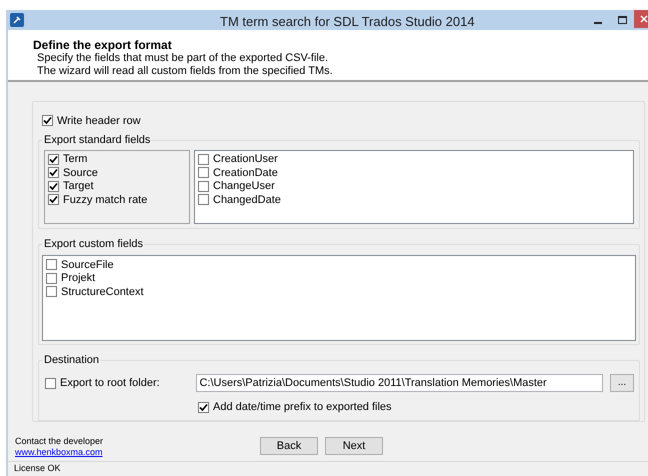 Image resolution: width=648 pixels, height=476 pixels. What do you see at coordinates (644, 19) in the screenshot?
I see `close-icon` at bounding box center [644, 19].